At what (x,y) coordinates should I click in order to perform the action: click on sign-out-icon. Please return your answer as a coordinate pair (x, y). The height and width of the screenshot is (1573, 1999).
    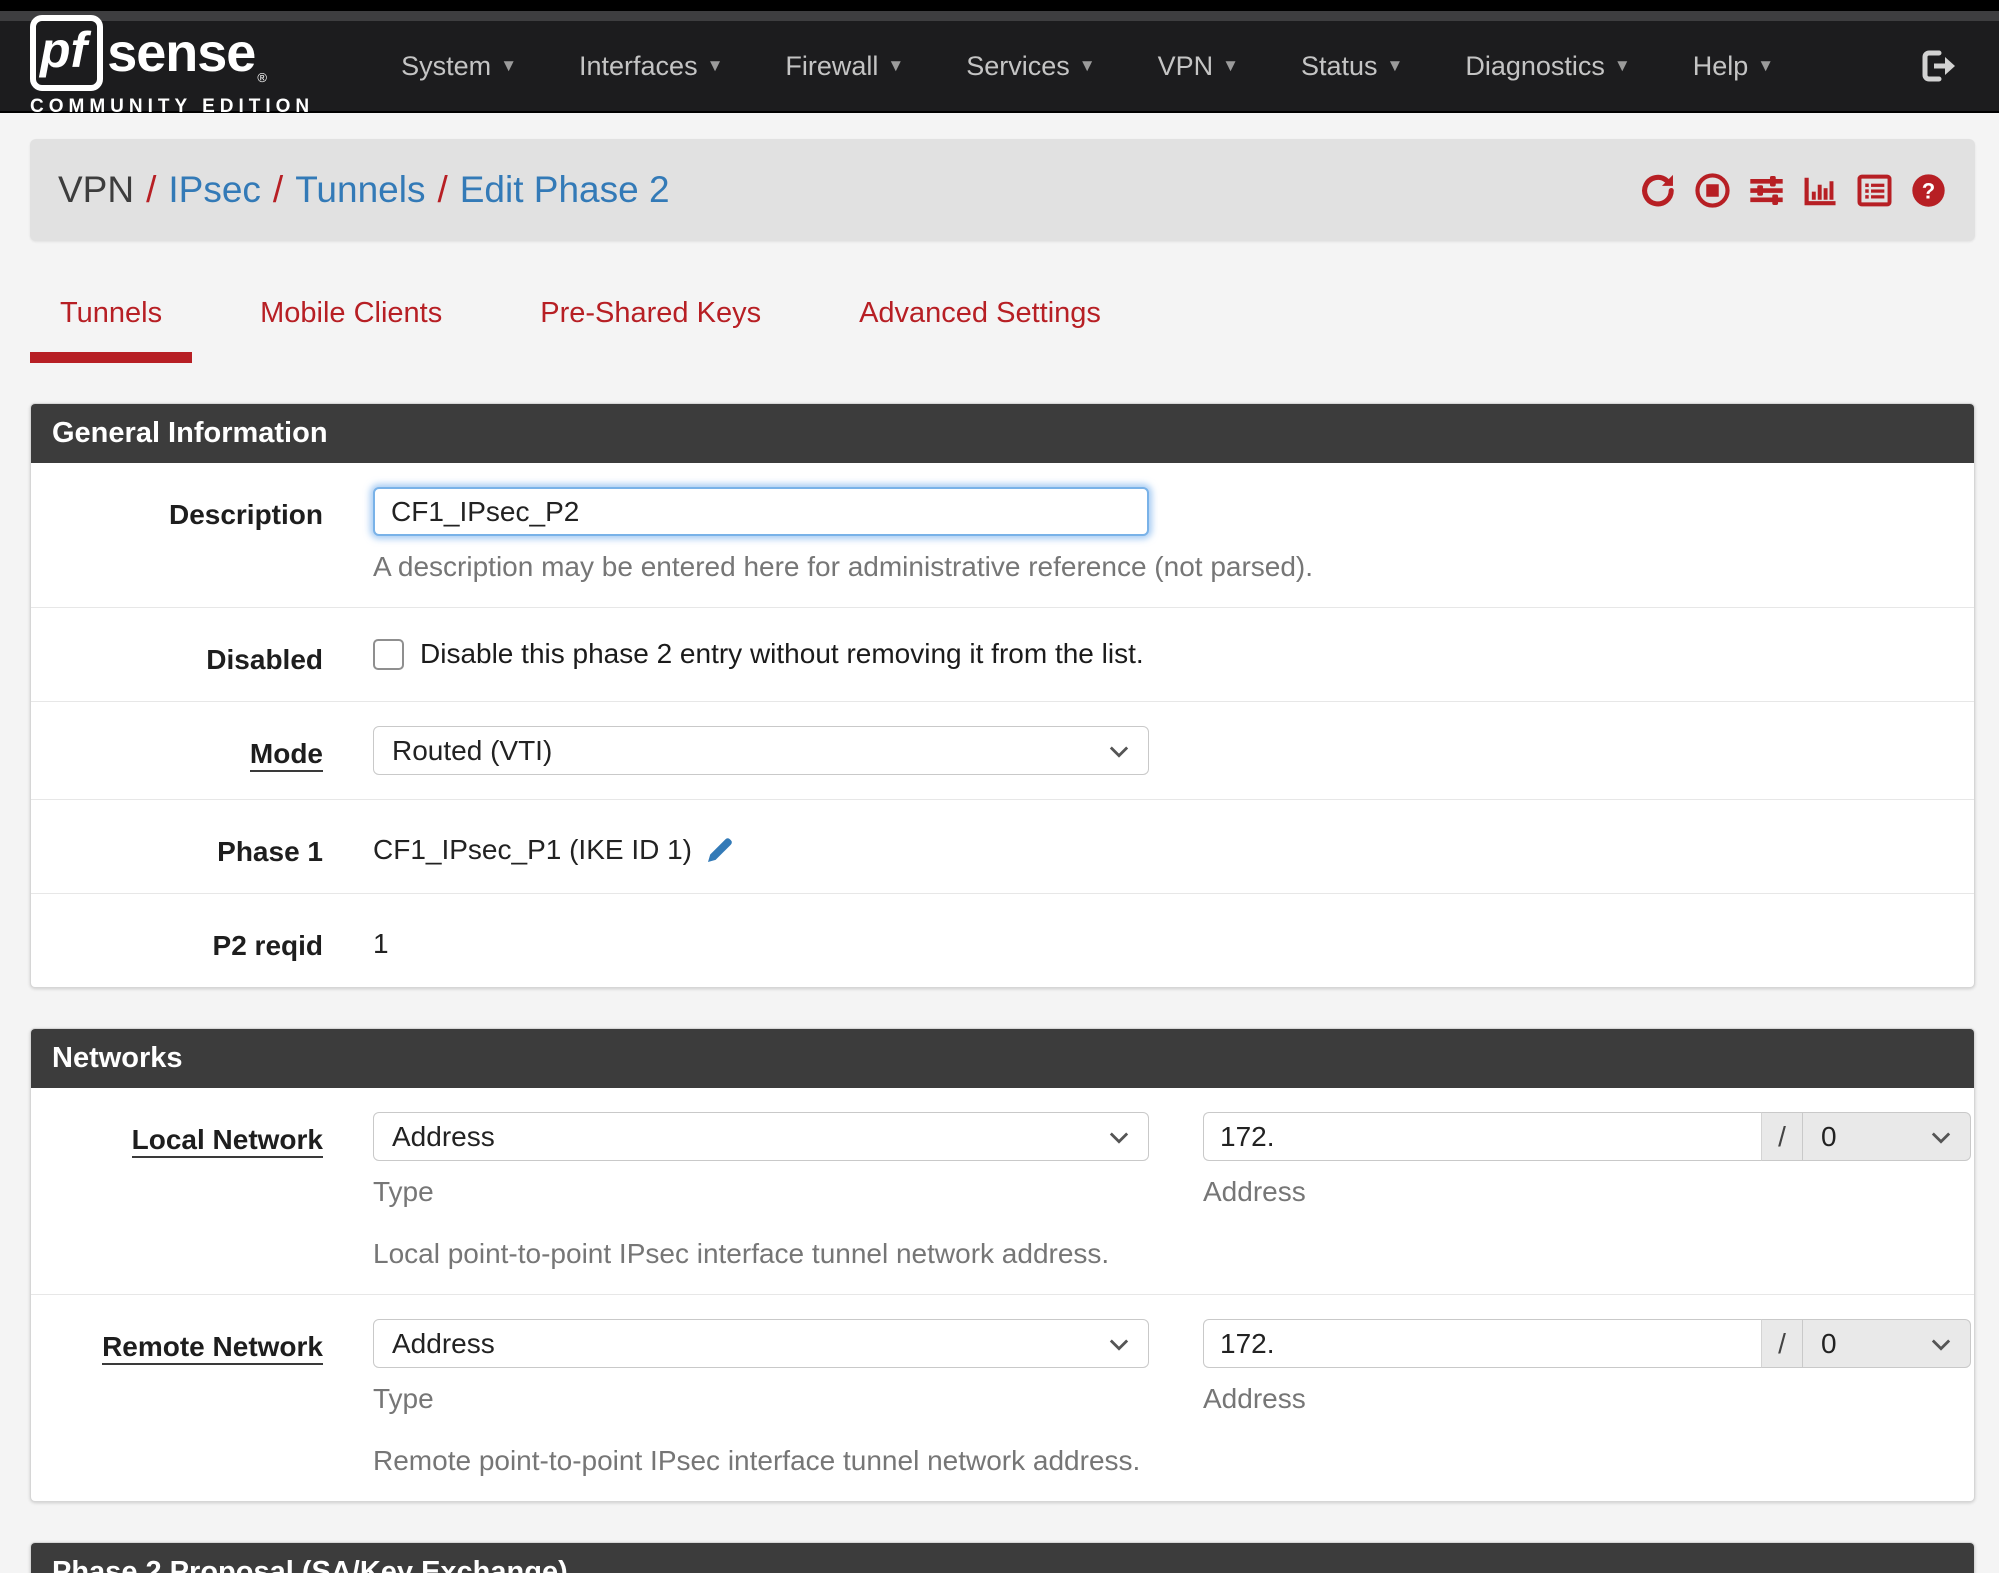
    Looking at the image, I should click on (1938, 66).